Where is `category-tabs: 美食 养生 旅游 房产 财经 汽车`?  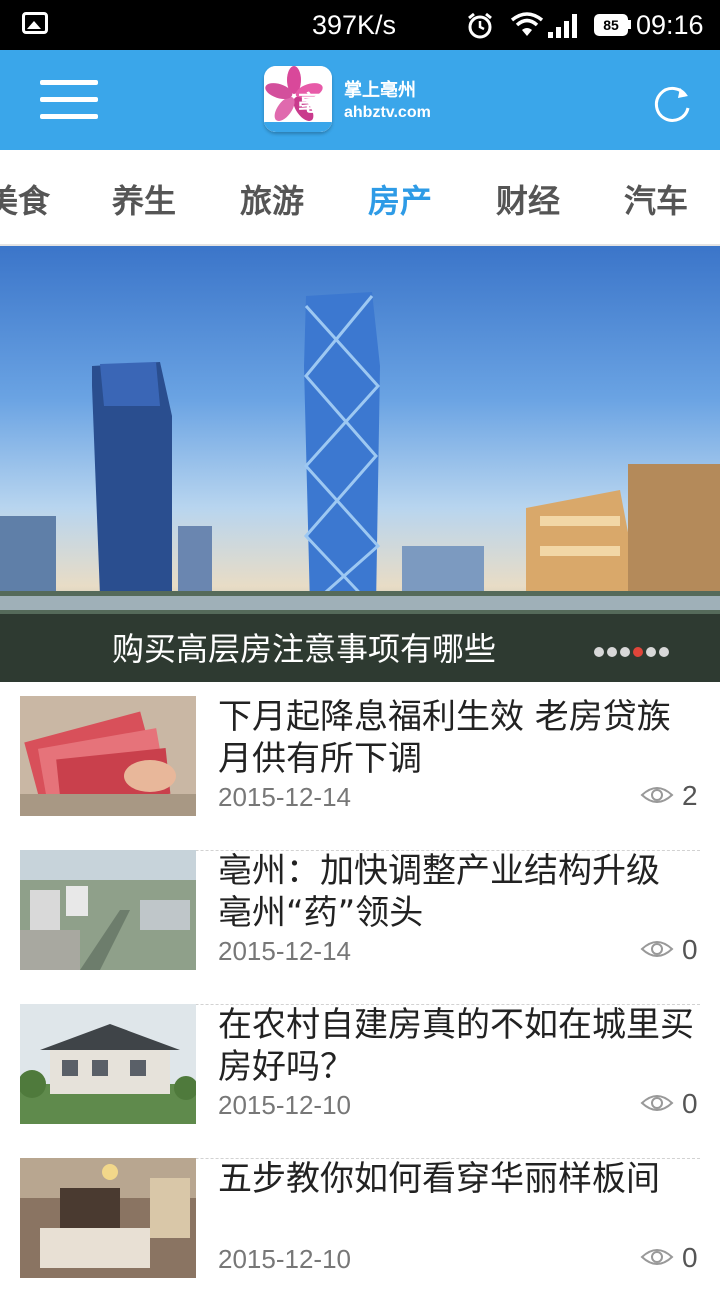 category-tabs: 美食 养生 旅游 房产 财经 汽车 is located at coordinates (360, 198).